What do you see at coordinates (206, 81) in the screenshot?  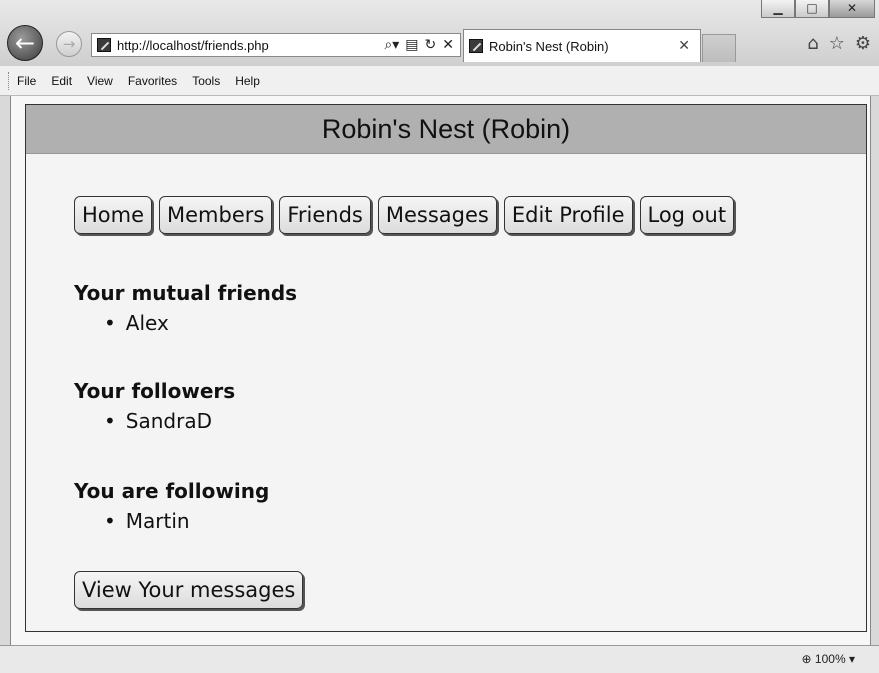 I see `menu-tools: Tools` at bounding box center [206, 81].